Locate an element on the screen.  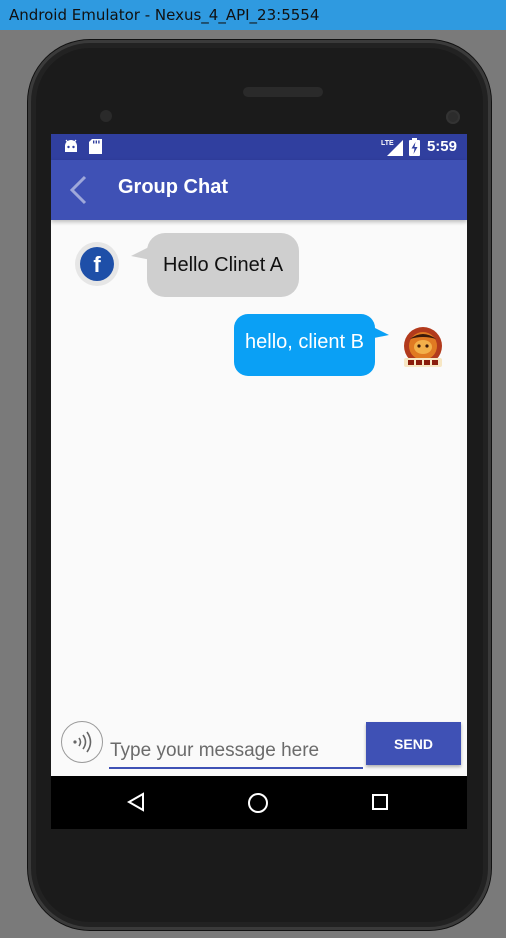
facebook-icon: f is located at coordinates (97, 264).